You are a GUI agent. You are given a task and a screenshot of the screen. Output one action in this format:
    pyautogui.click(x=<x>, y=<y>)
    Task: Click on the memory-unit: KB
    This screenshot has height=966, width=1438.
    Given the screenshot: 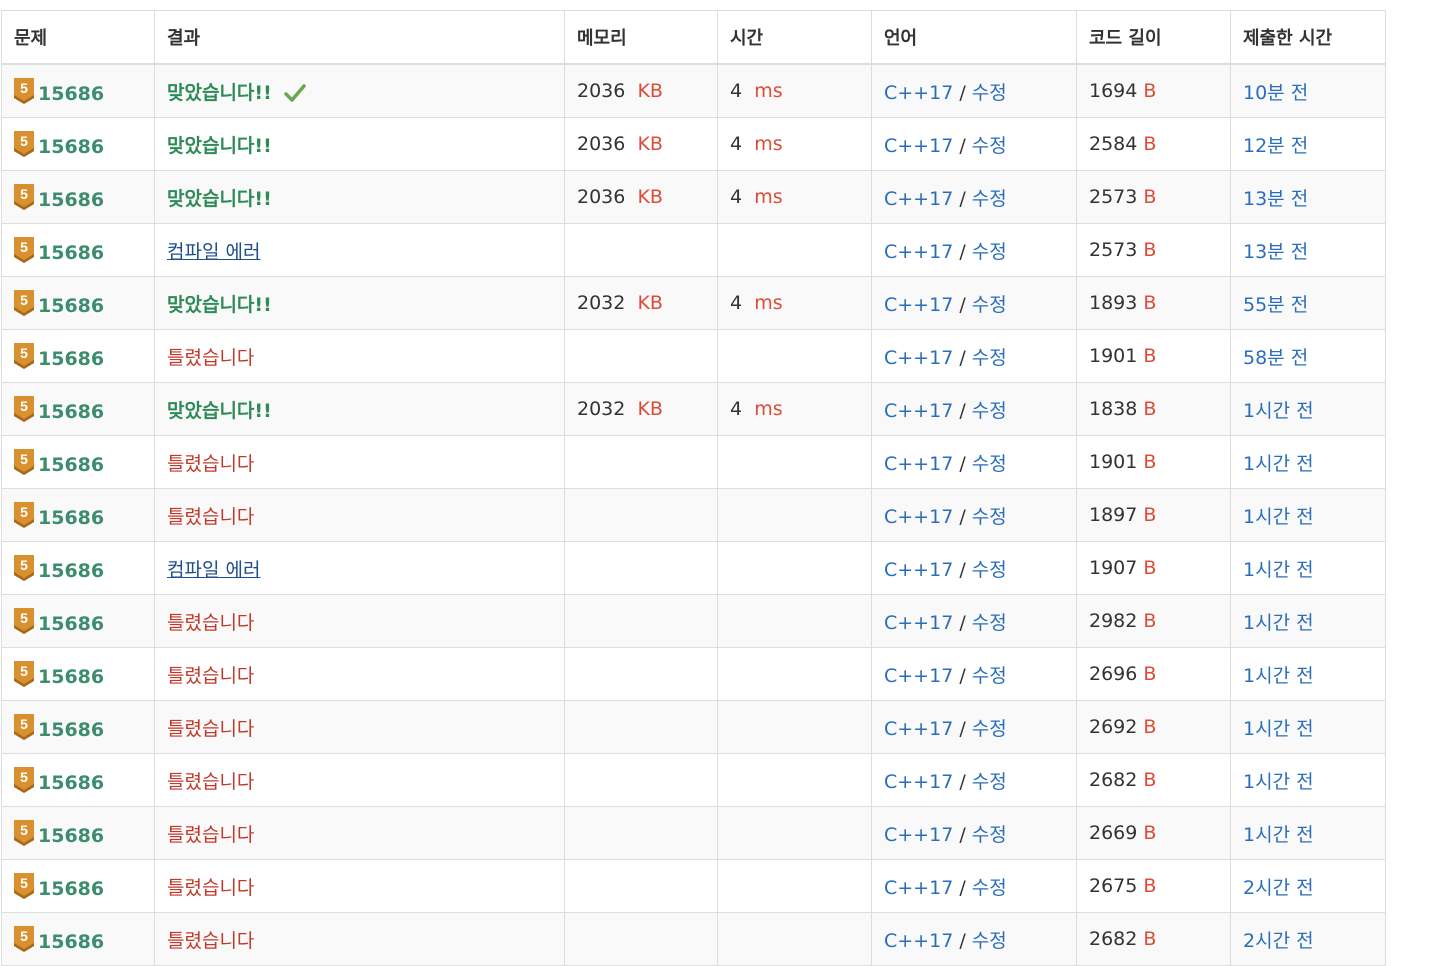 What is the action you would take?
    pyautogui.click(x=650, y=197)
    